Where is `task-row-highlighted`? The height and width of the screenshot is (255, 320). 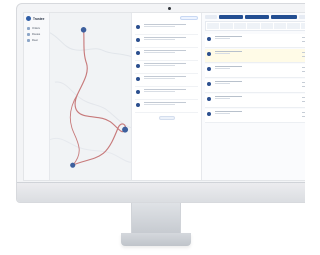
task-row-highlighted is located at coordinates (255, 56).